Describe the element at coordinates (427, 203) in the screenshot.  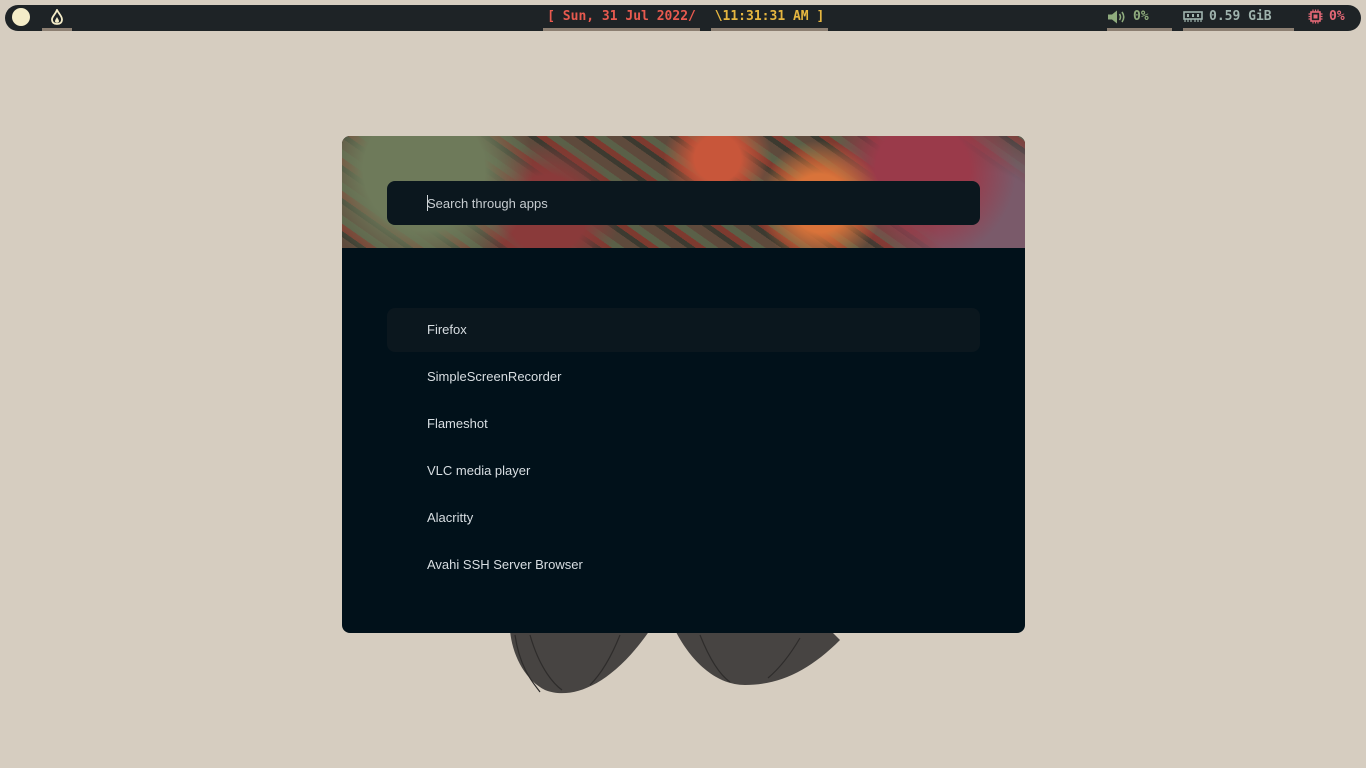
I see `text-caret` at that location.